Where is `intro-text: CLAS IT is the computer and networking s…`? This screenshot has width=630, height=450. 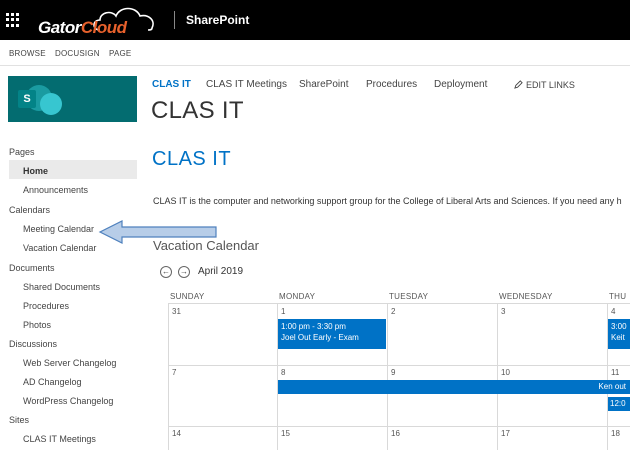
intro-text: CLAS IT is the computer and networking s… is located at coordinates (387, 201).